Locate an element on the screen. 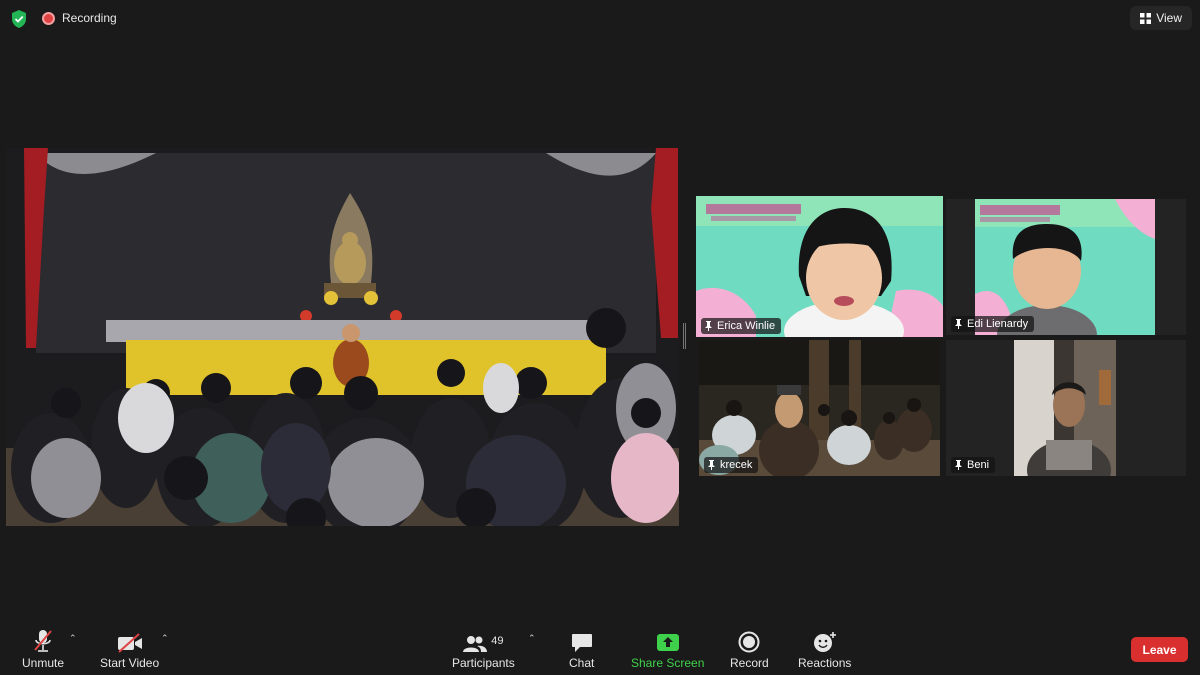 The image size is (1200, 675). start-video-label: Start Video is located at coordinates (130, 663).